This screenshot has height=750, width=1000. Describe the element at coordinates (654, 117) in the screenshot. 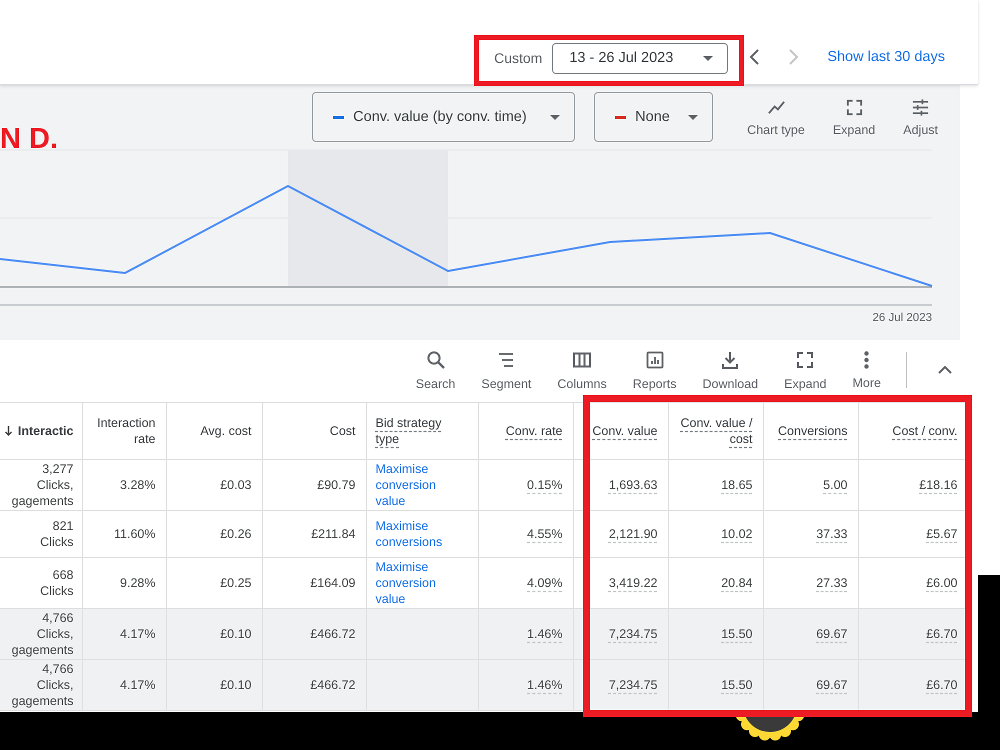

I see `metric-dropdown: None` at that location.